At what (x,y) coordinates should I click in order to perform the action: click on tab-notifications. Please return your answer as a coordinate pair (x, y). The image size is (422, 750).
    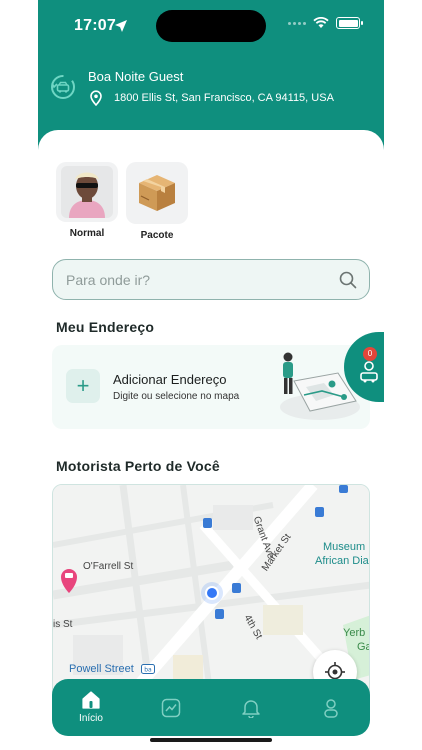
    Looking at the image, I should click on (251, 707).